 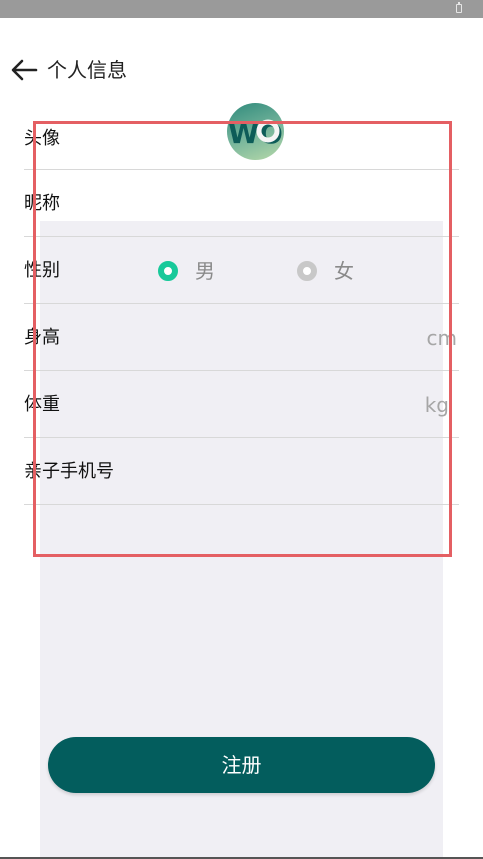 I want to click on header: 个人信息, so click(x=241, y=71).